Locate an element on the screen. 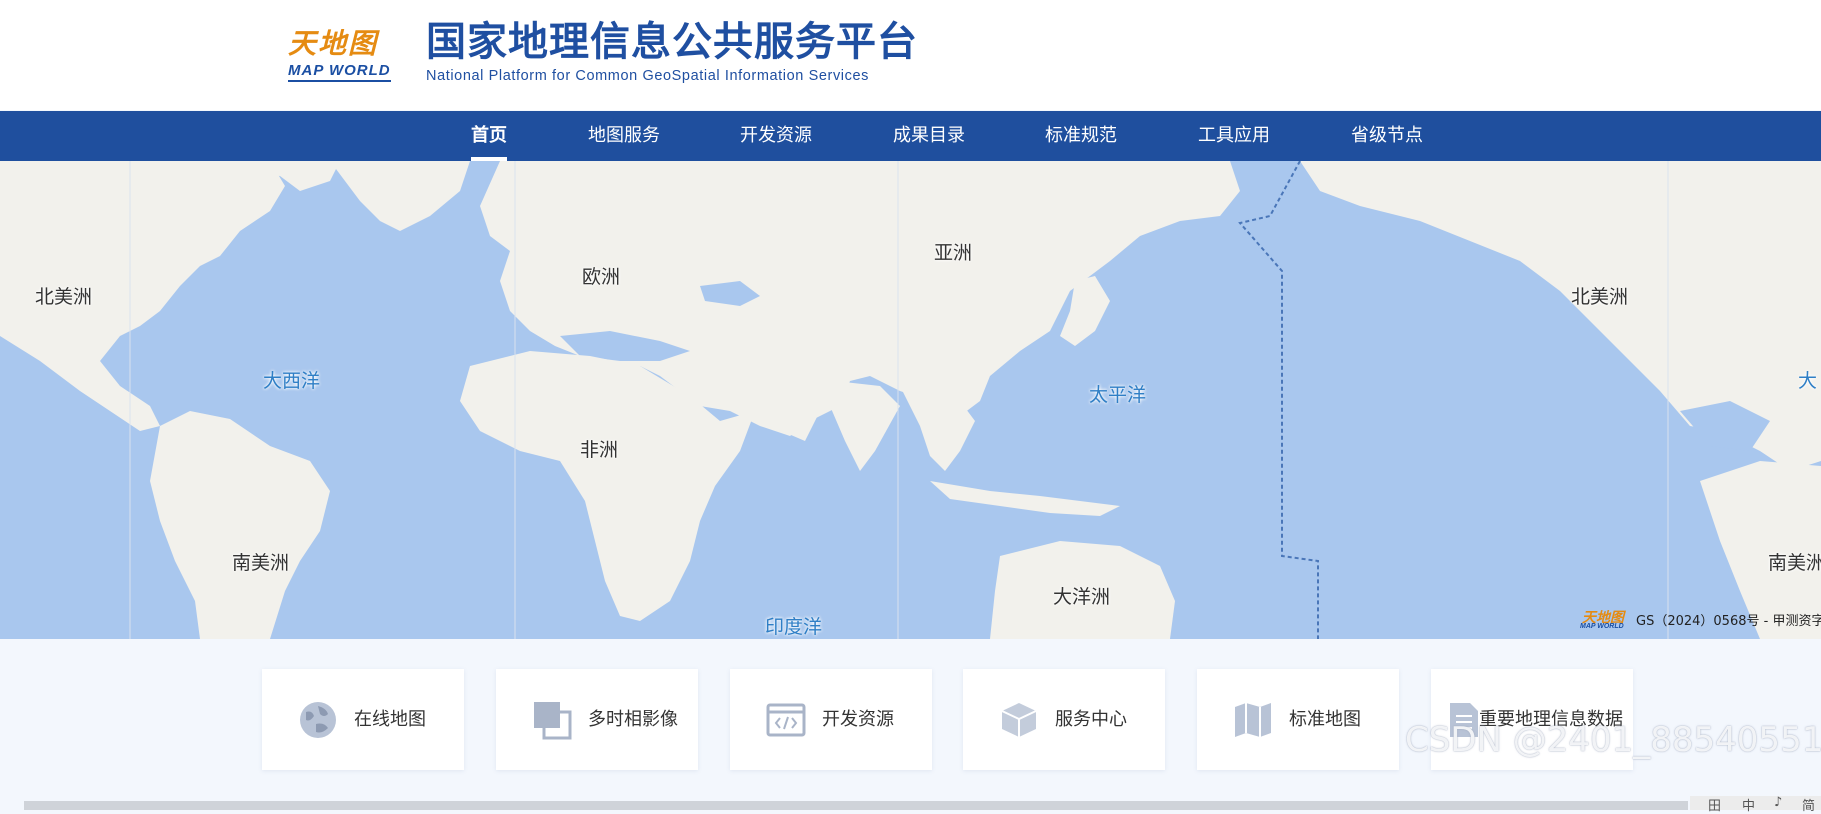  card-multi-temporal-imagery: 多时相影像 is located at coordinates (597, 719).